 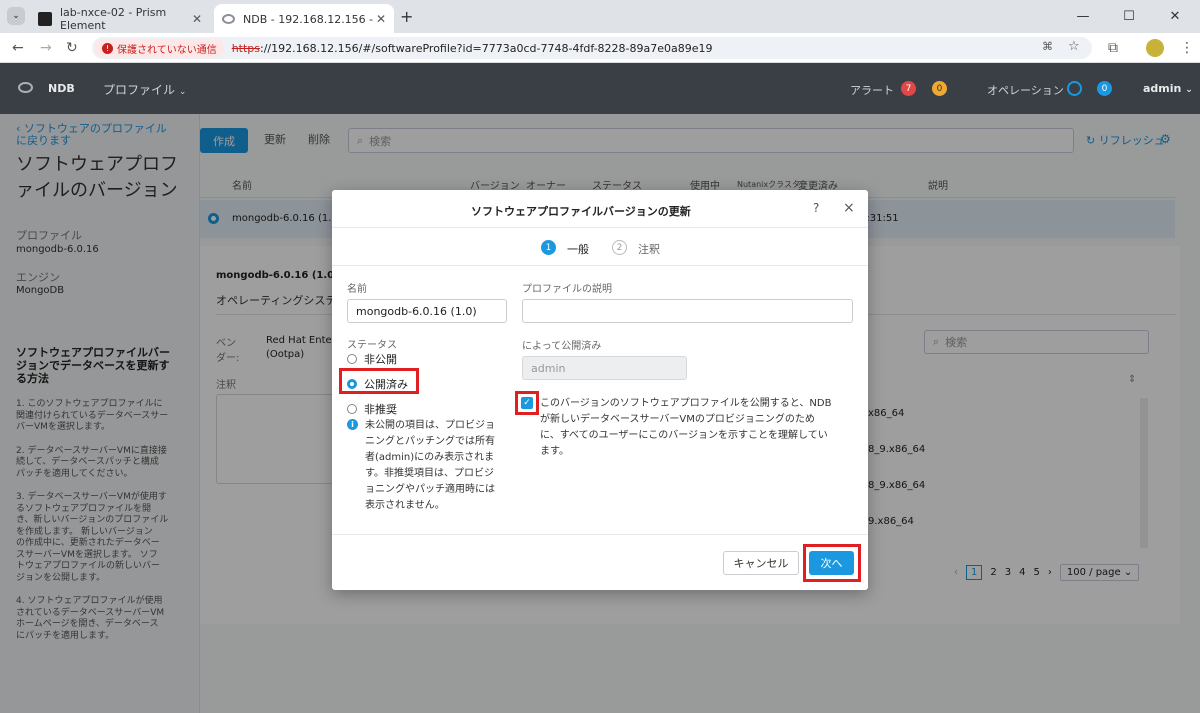 I want to click on description-label: プロファイルの説明, so click(x=567, y=289).